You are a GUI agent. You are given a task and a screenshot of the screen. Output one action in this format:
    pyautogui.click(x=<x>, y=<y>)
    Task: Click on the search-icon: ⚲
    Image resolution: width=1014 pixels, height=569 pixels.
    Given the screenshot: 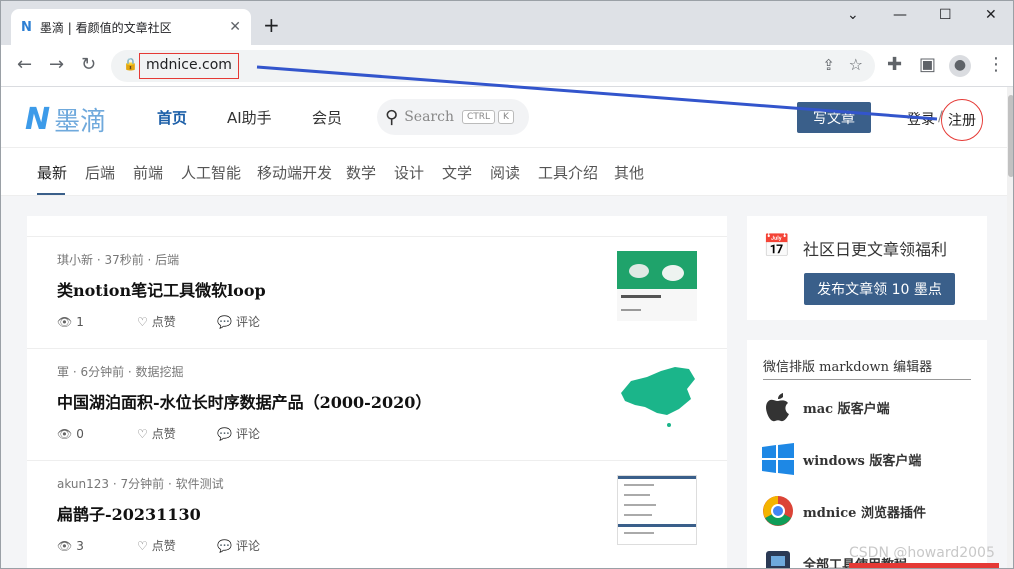 What is the action you would take?
    pyautogui.click(x=392, y=117)
    